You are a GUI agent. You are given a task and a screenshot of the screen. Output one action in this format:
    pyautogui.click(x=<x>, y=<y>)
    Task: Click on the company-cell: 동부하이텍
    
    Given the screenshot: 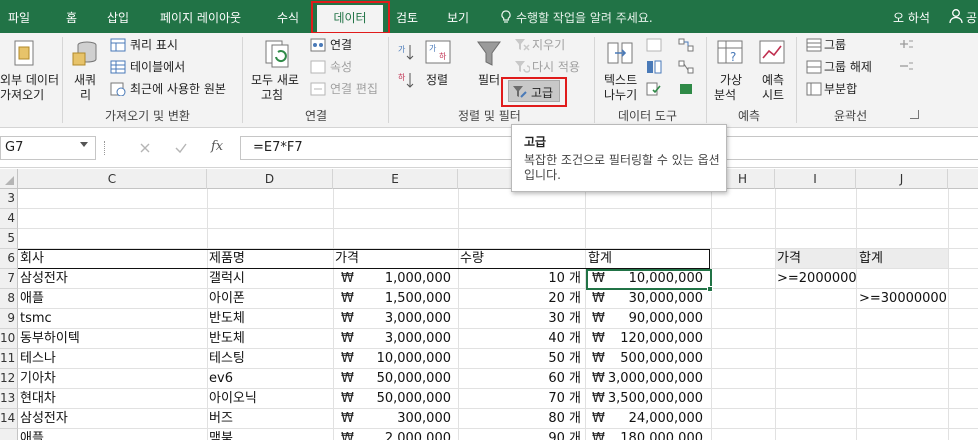 What is the action you would take?
    pyautogui.click(x=50, y=339)
    